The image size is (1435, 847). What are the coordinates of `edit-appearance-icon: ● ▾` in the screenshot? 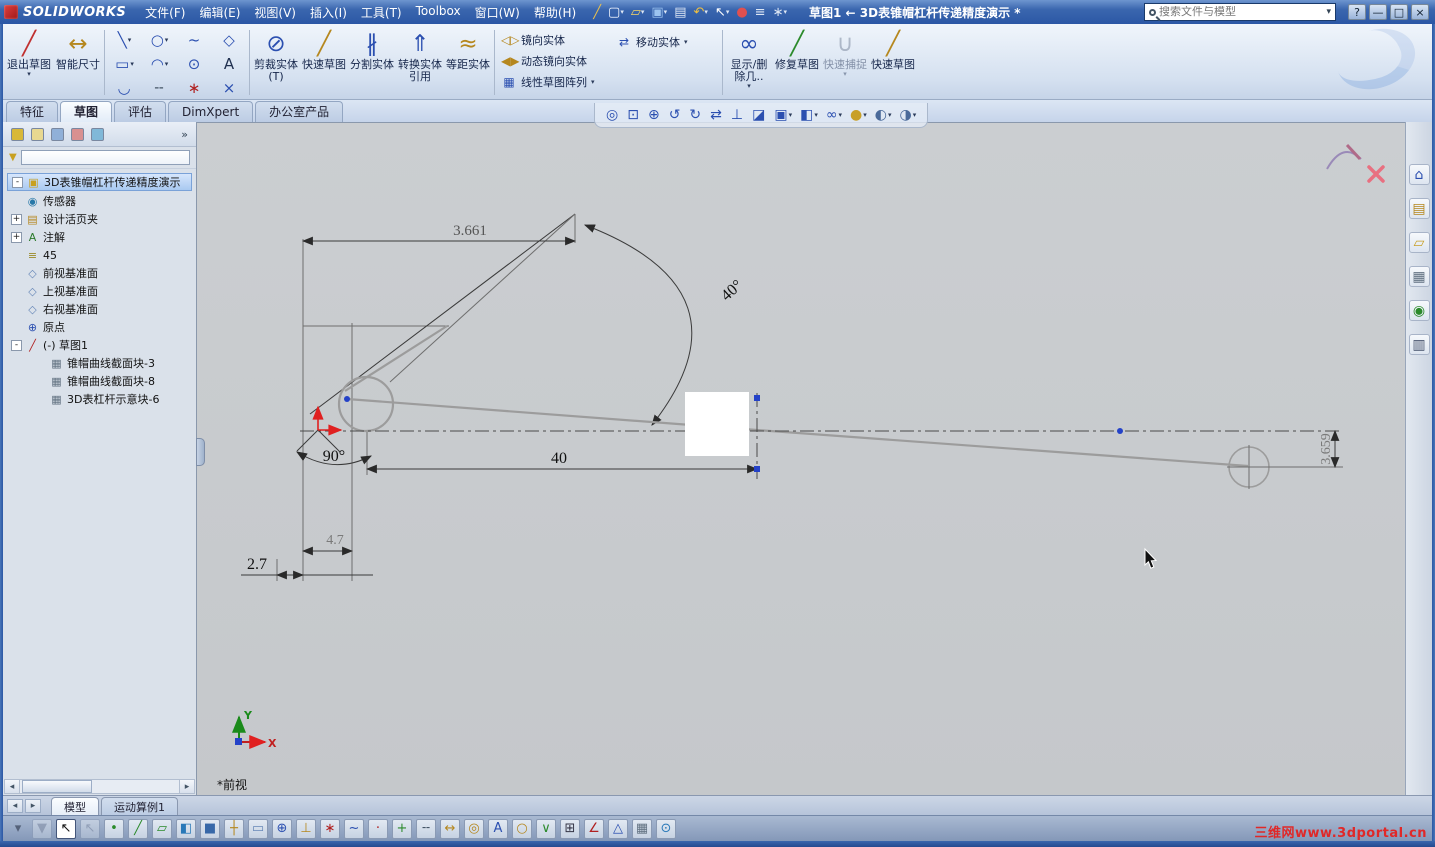 It's located at (858, 115).